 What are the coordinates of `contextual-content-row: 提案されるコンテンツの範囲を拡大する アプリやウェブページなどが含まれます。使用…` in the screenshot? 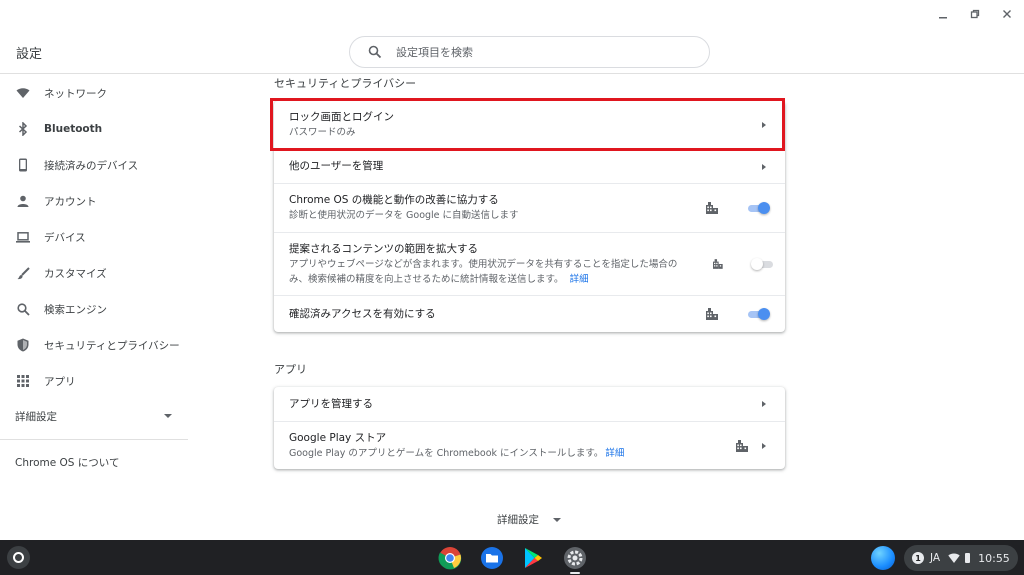 It's located at (529, 263).